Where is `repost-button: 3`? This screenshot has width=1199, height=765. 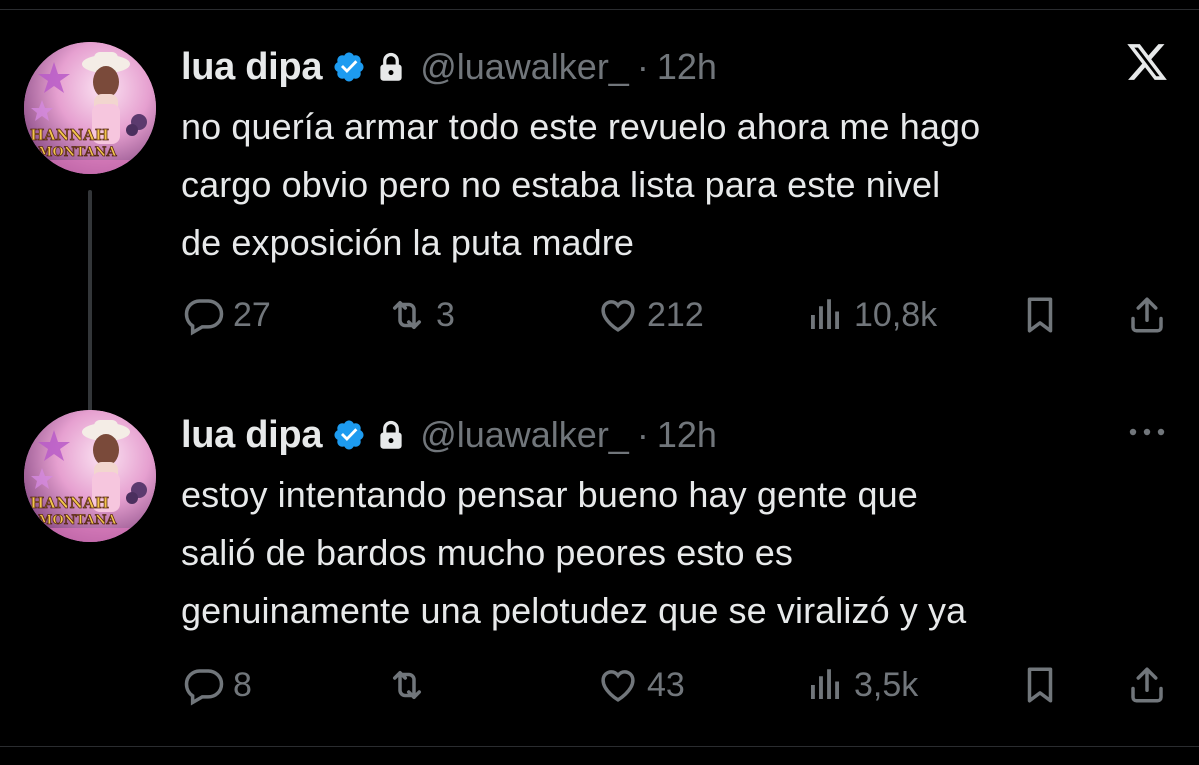 repost-button: 3 is located at coordinates (420, 315).